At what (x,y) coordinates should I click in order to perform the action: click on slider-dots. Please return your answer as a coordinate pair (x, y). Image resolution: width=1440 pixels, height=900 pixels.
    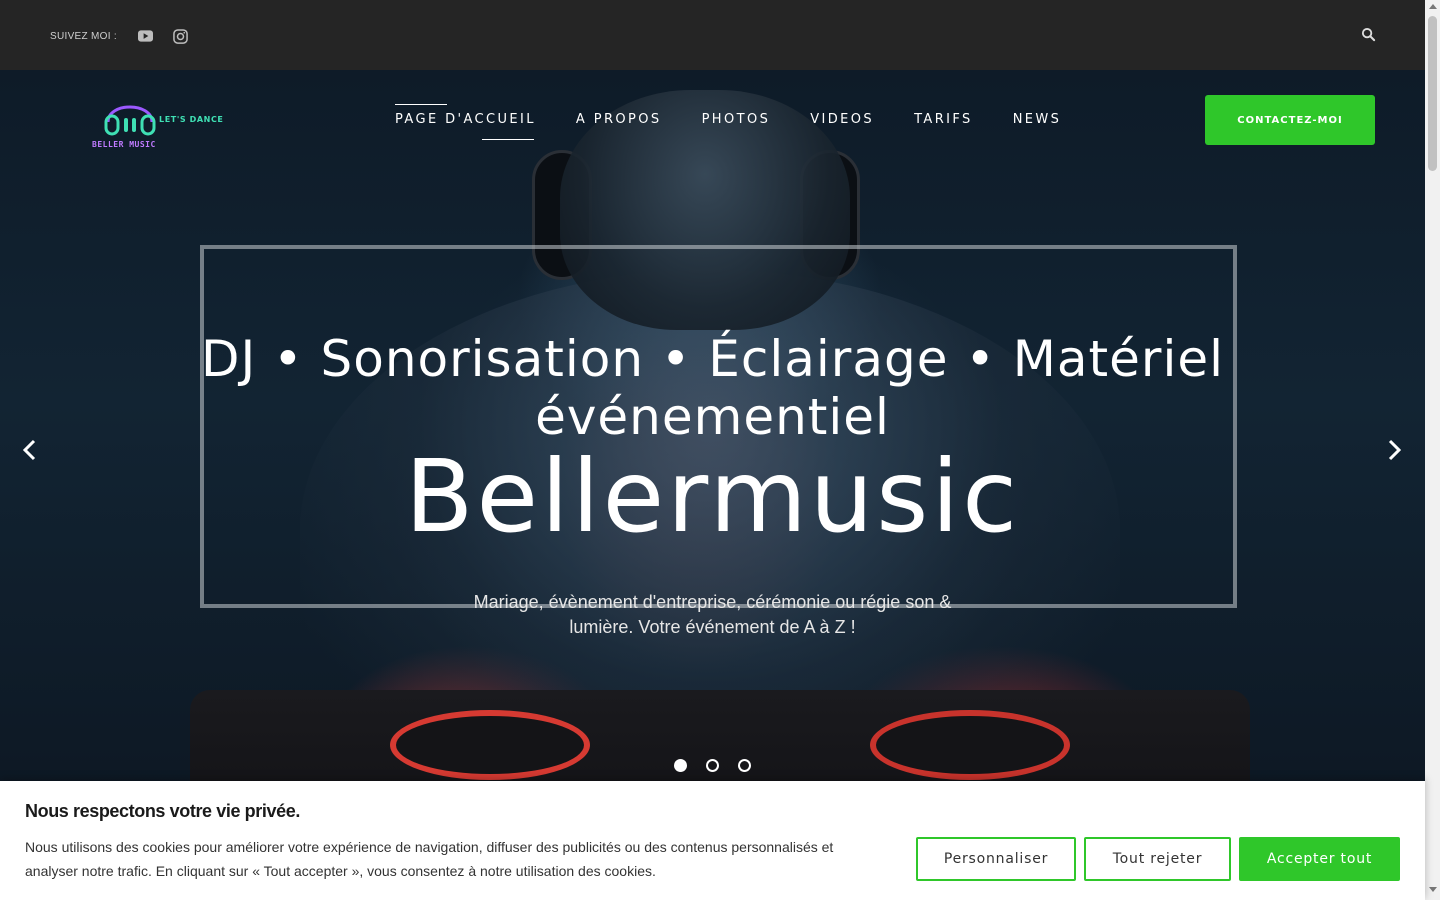
    Looking at the image, I should click on (712, 765).